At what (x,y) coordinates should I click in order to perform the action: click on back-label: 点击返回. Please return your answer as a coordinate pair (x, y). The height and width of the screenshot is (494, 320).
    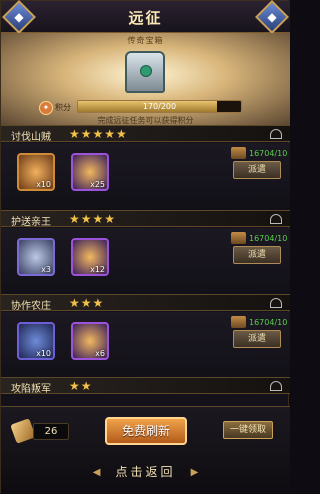
    Looking at the image, I should click on (145, 472).